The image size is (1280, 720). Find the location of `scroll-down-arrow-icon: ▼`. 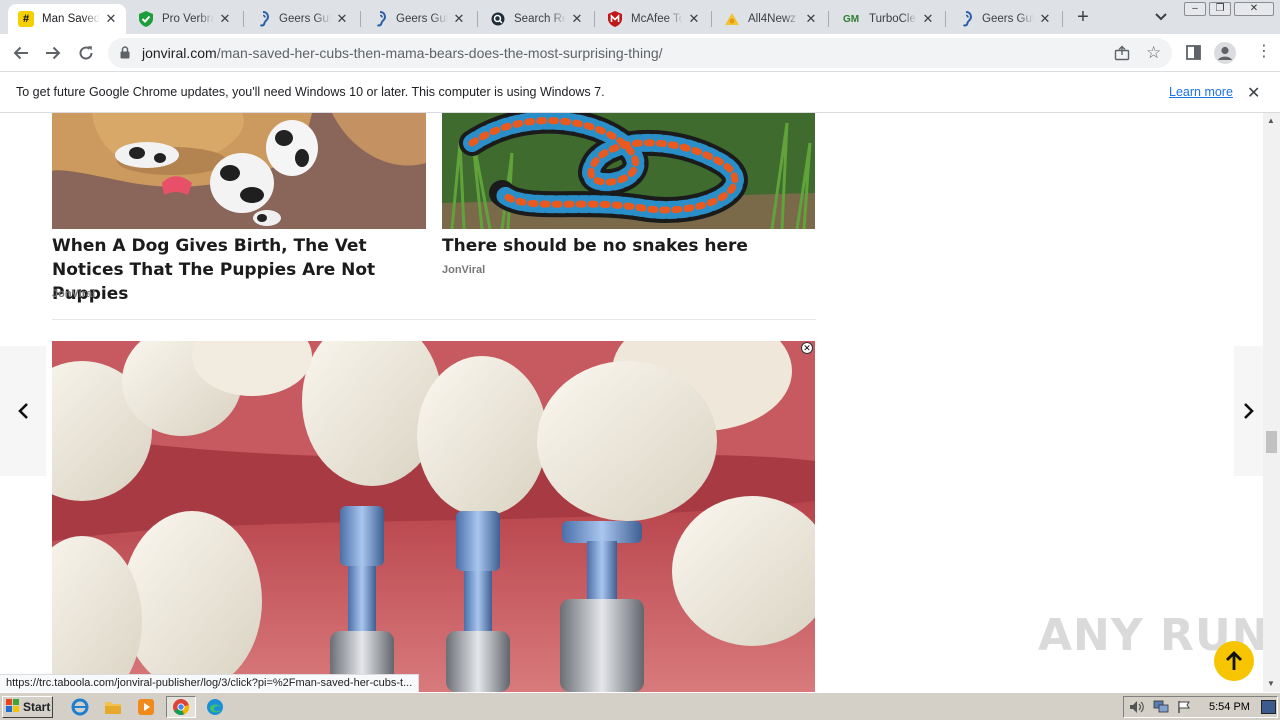

scroll-down-arrow-icon: ▼ is located at coordinates (1271, 683).